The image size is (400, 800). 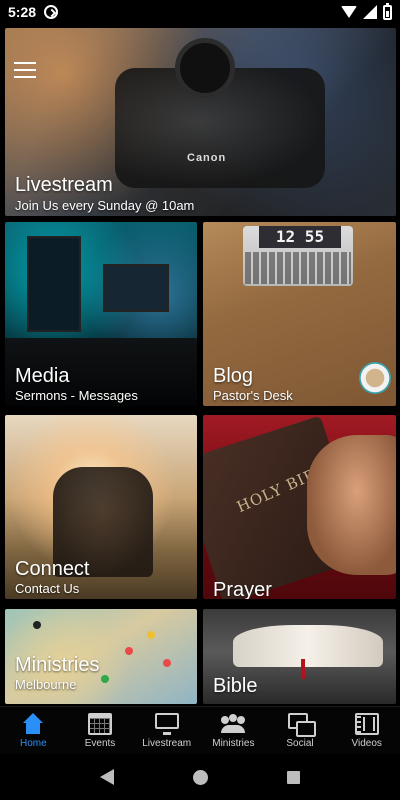 I want to click on bookmark-ribbon, so click(x=303, y=669).